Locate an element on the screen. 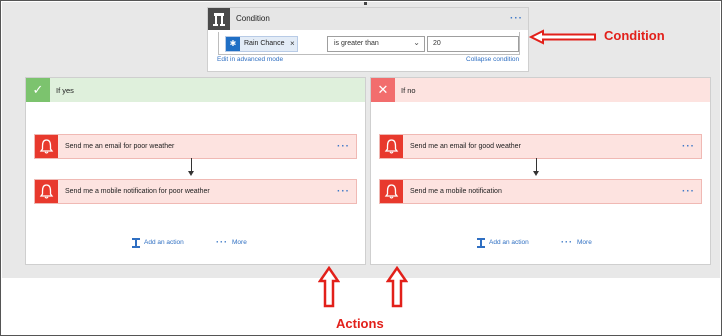 The width and height of the screenshot is (722, 336). condition-pointer-arrow is located at coordinates (562, 37).